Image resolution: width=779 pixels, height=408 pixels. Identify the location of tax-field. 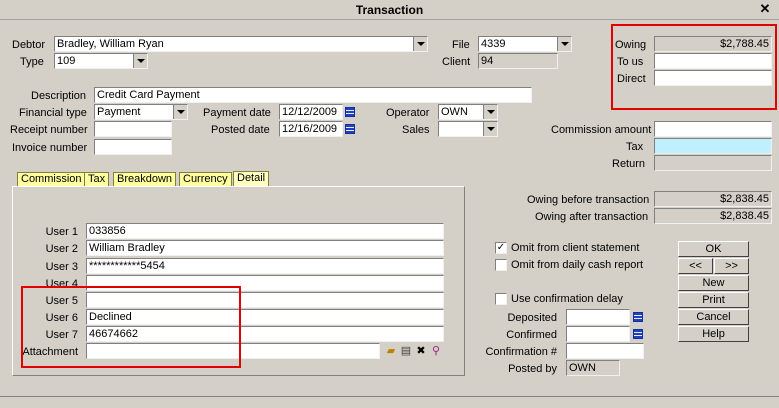
(713, 146).